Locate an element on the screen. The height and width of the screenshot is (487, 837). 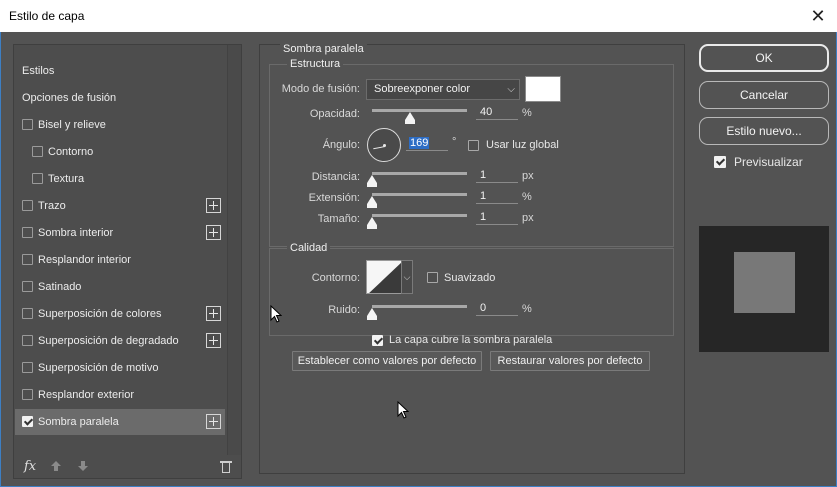
sidebar-item-superposicion-de-motivo: Superposición de motivo is located at coordinates (120, 368).